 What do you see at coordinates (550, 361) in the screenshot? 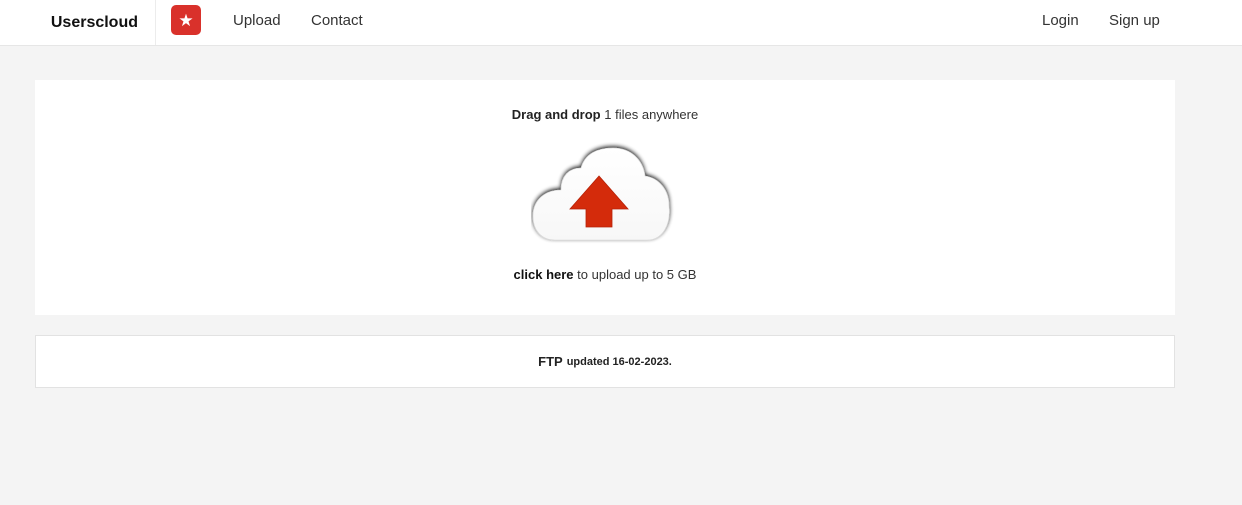
I see `ftp-title: FTP` at bounding box center [550, 361].